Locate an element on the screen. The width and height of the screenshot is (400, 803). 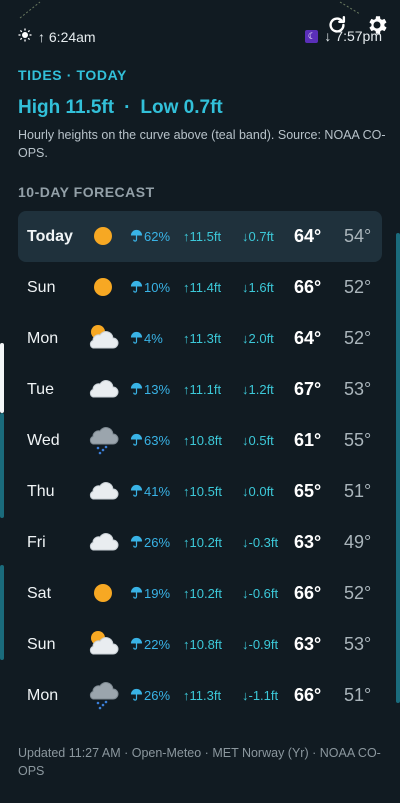
moon-phase-icon: ☾ is located at coordinates (312, 36).